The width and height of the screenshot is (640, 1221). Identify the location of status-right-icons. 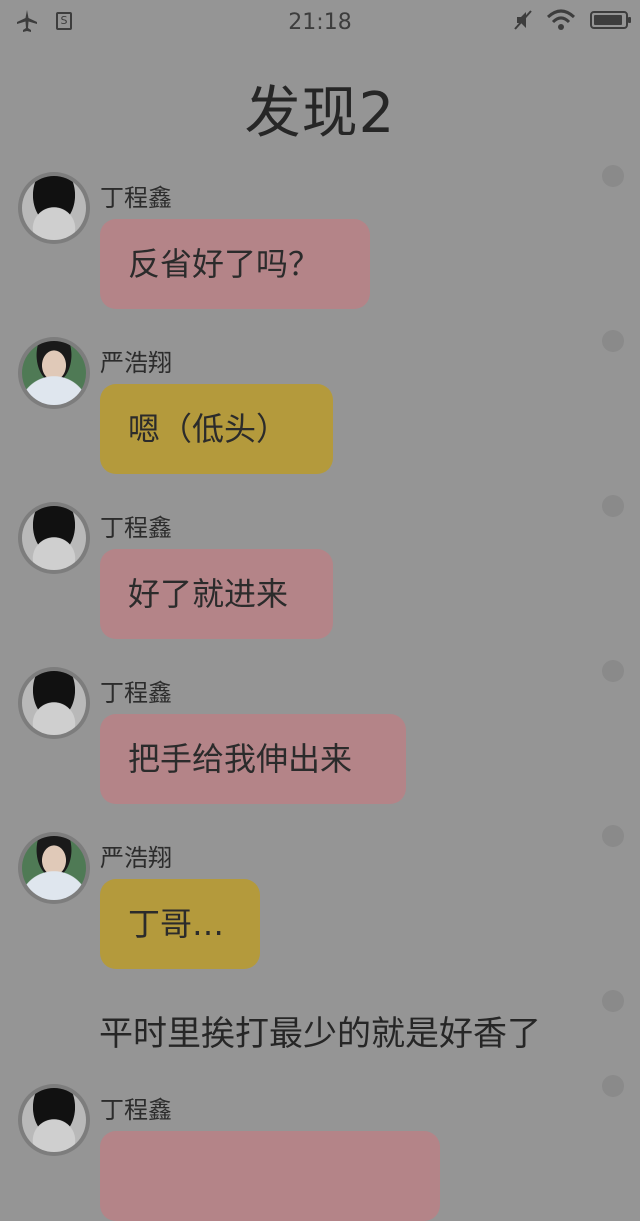
(572, 20).